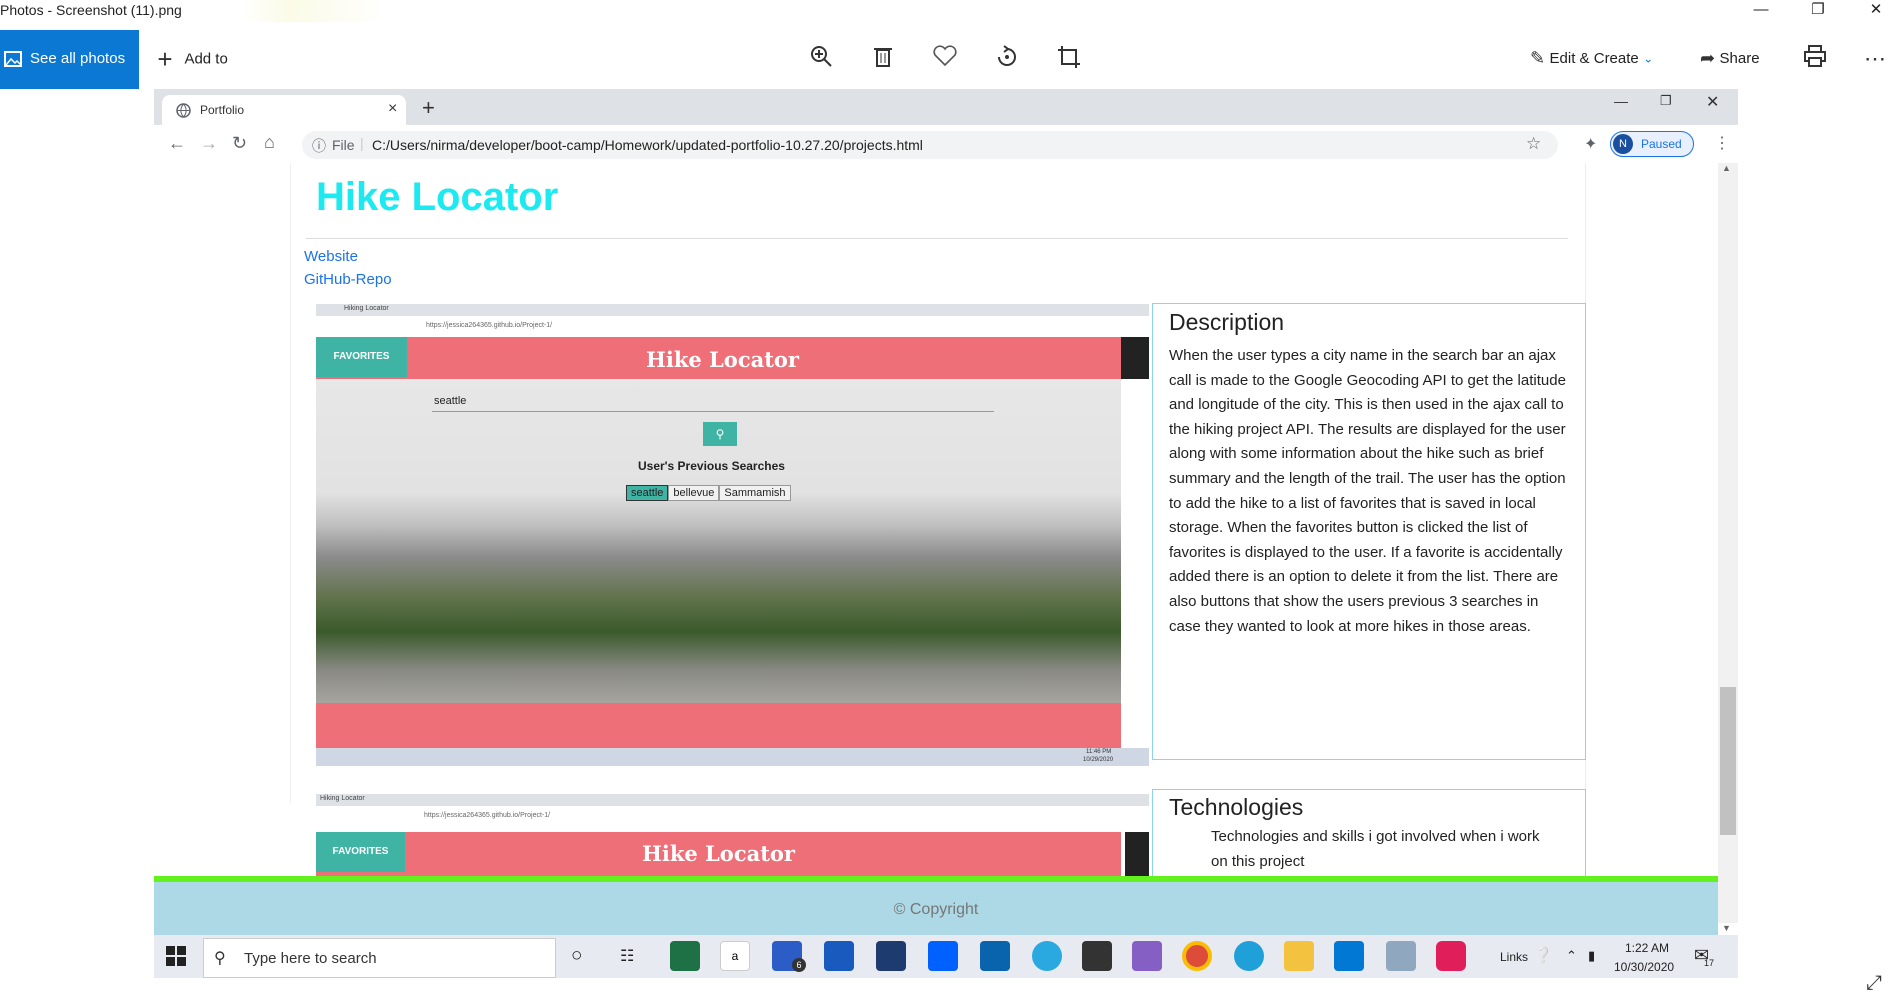 The image size is (1899, 997). What do you see at coordinates (576, 956) in the screenshot?
I see `cortana-icon: ○` at bounding box center [576, 956].